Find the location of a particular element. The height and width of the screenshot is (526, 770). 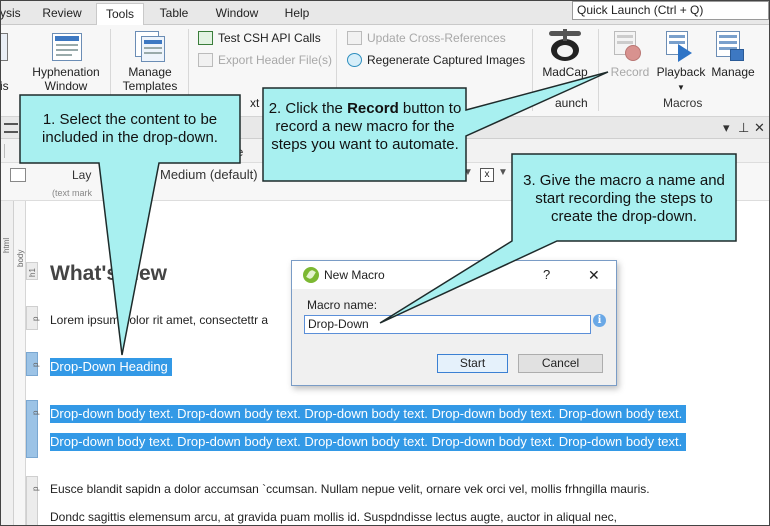

callout-step-2-prefix: 2. Click the is located at coordinates (308, 108).